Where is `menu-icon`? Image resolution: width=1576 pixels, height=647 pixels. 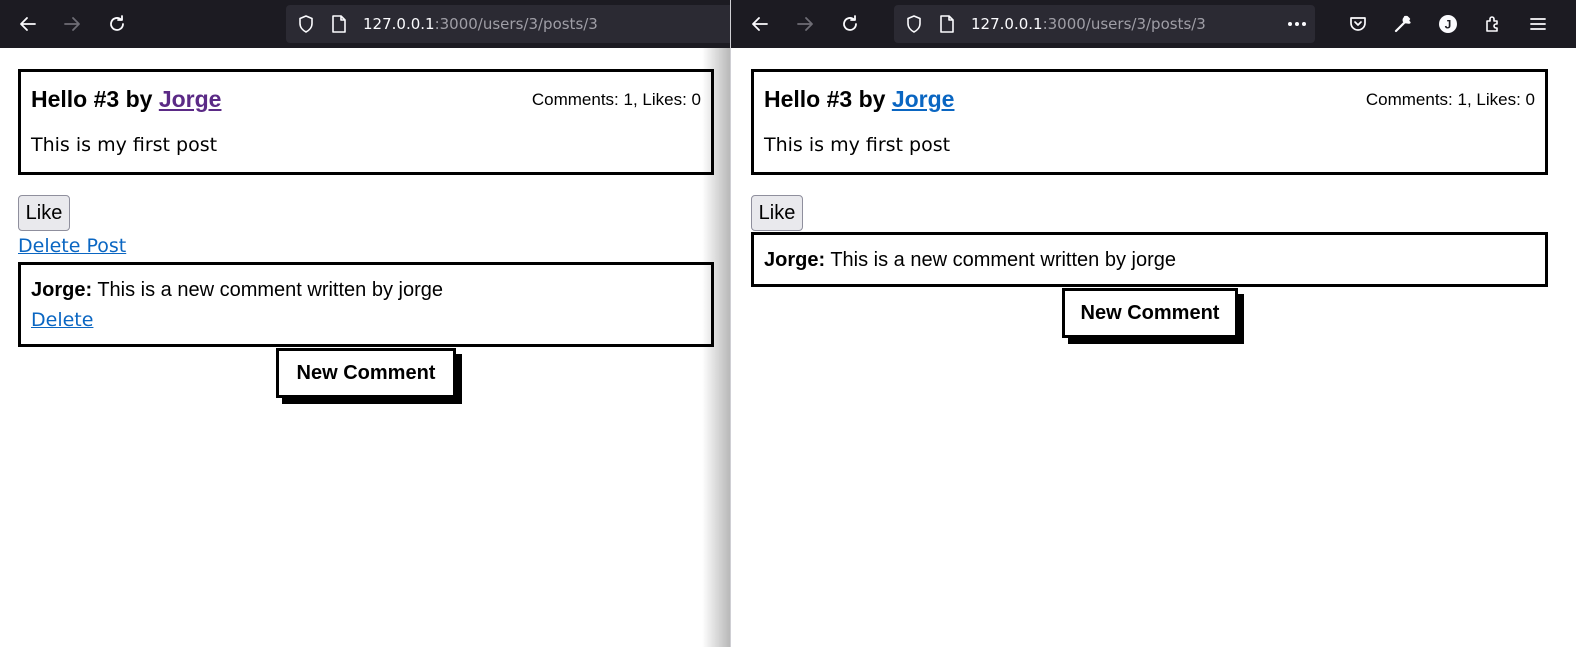
menu-icon is located at coordinates (1538, 24).